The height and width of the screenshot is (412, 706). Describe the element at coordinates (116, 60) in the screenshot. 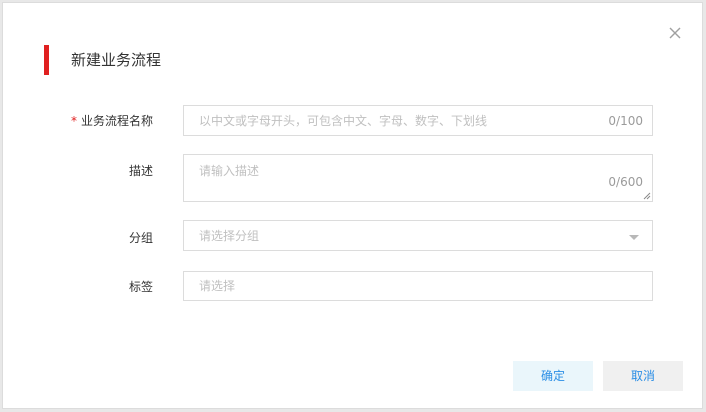

I see `dialog-title: 新建业务流程` at that location.